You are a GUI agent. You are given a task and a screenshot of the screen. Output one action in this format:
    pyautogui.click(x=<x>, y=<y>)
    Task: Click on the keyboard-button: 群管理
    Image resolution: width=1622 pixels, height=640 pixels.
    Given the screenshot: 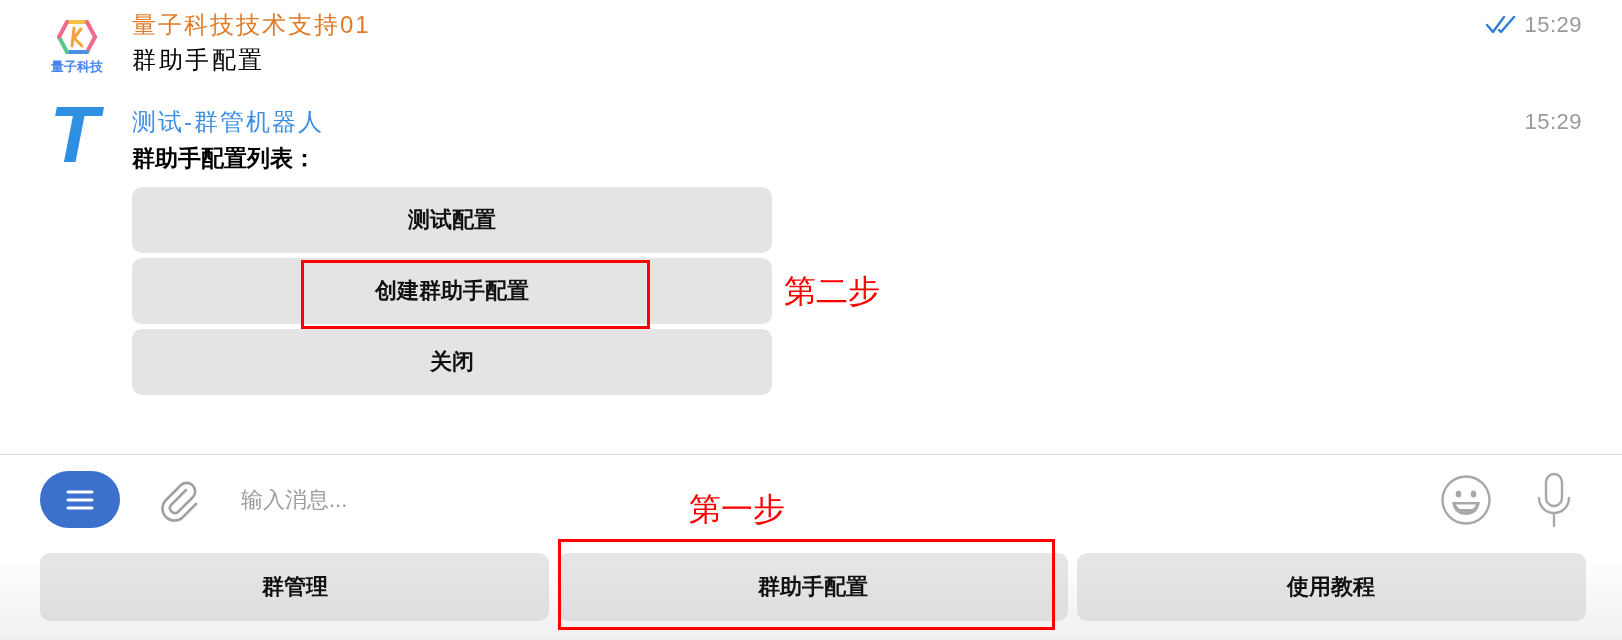 What is the action you would take?
    pyautogui.click(x=295, y=587)
    